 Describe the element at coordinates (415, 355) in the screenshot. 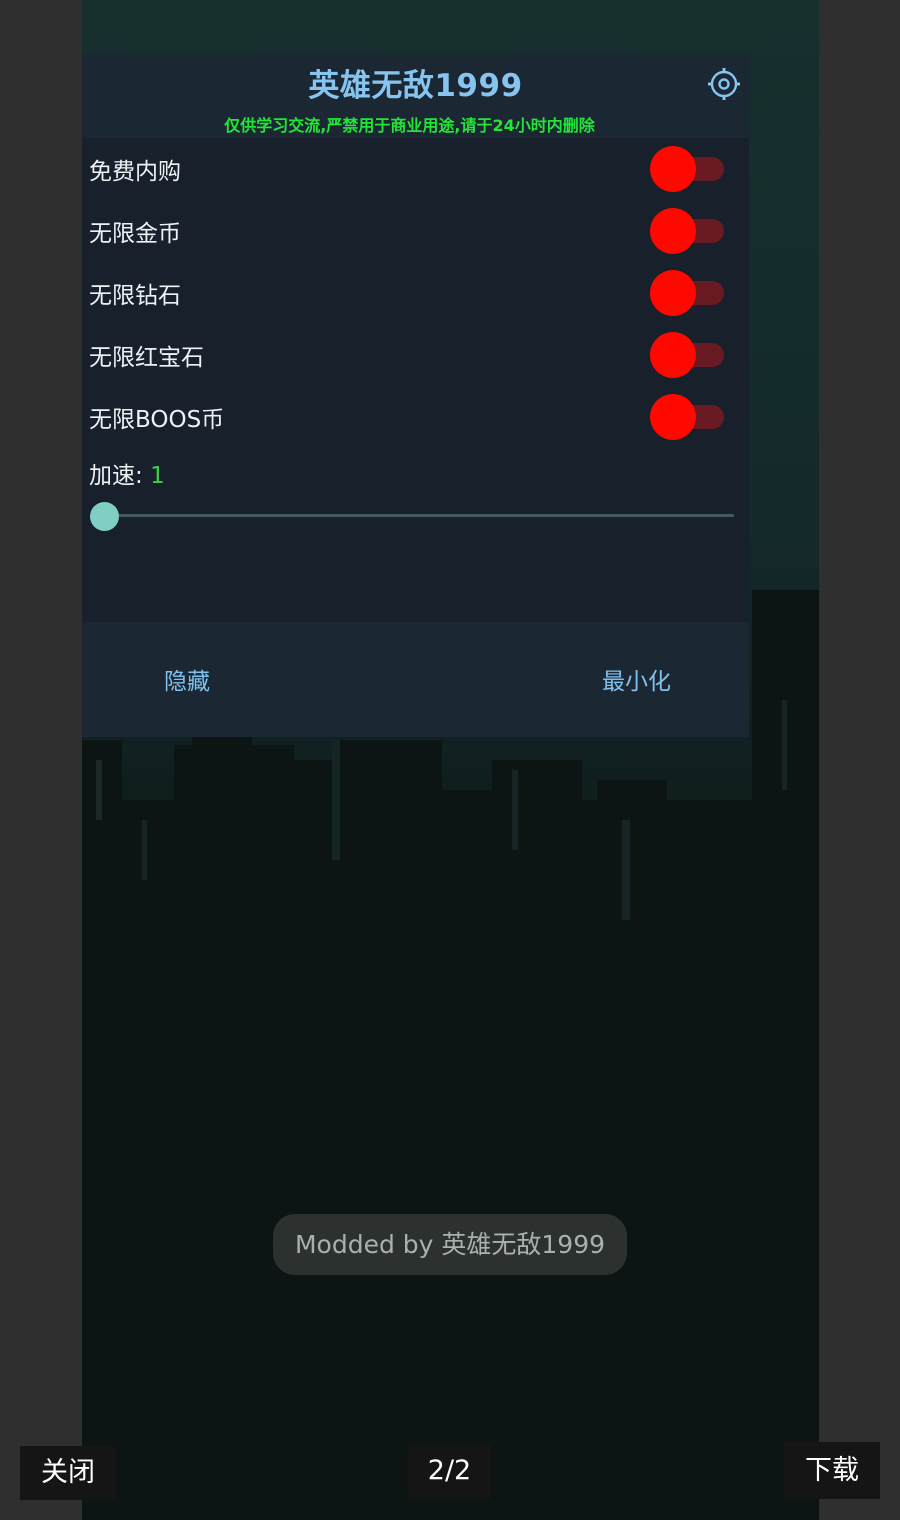

I see `option-row-unlimited-rubies: 无限红宝石` at that location.